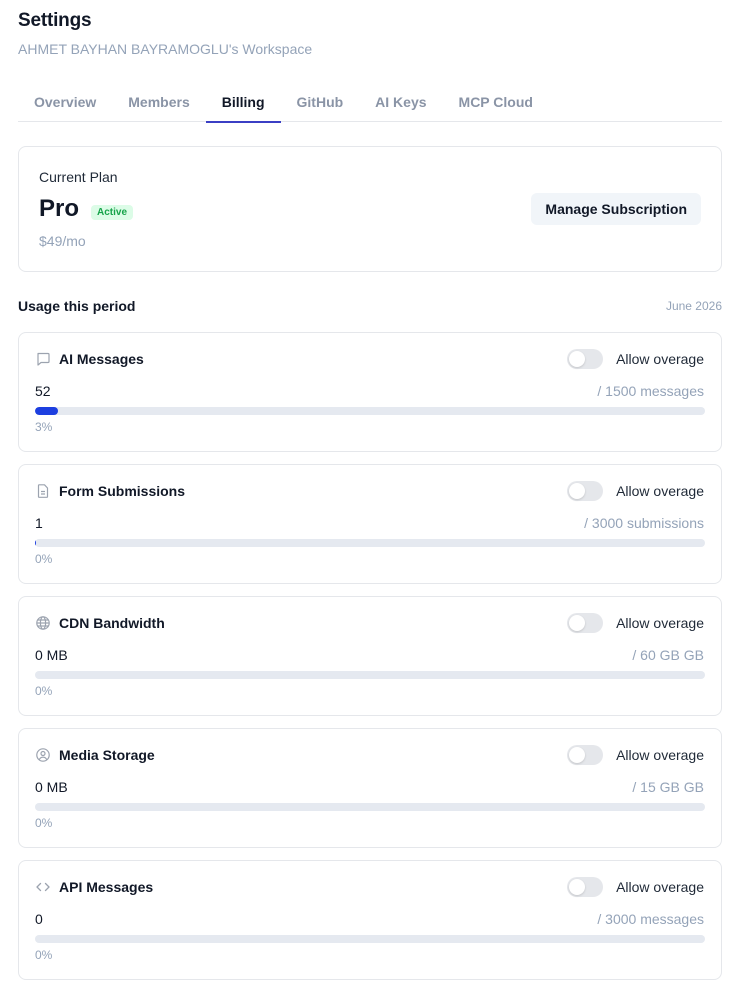  I want to click on tab-github: GitHub, so click(320, 102).